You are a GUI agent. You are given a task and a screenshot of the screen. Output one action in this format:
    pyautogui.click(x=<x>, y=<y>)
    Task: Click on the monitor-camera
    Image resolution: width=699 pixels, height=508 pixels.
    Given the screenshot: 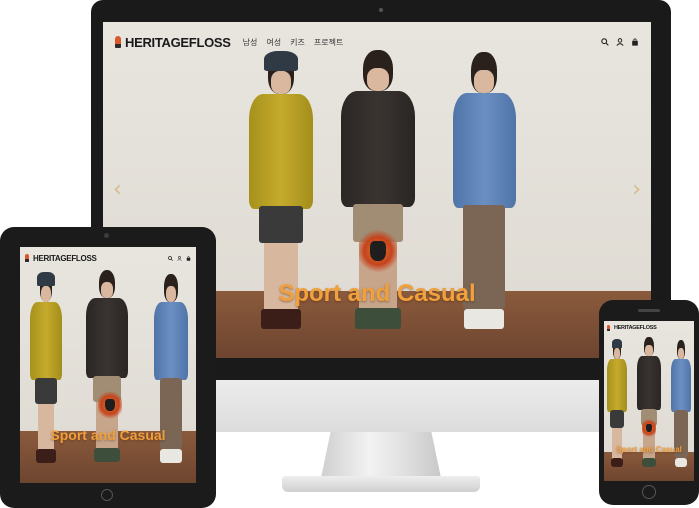 What is the action you would take?
    pyautogui.click(x=381, y=10)
    